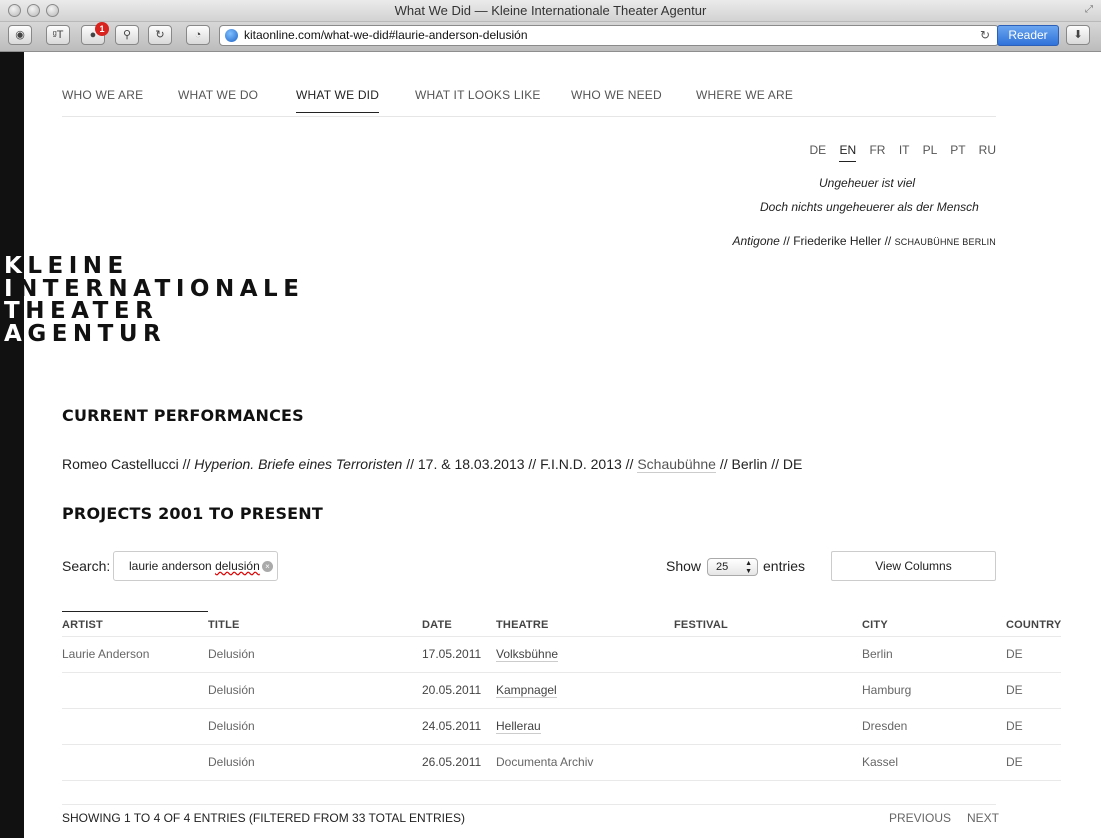 The height and width of the screenshot is (838, 1101). Describe the element at coordinates (987, 150) in the screenshot. I see `lang-ru: RU` at that location.